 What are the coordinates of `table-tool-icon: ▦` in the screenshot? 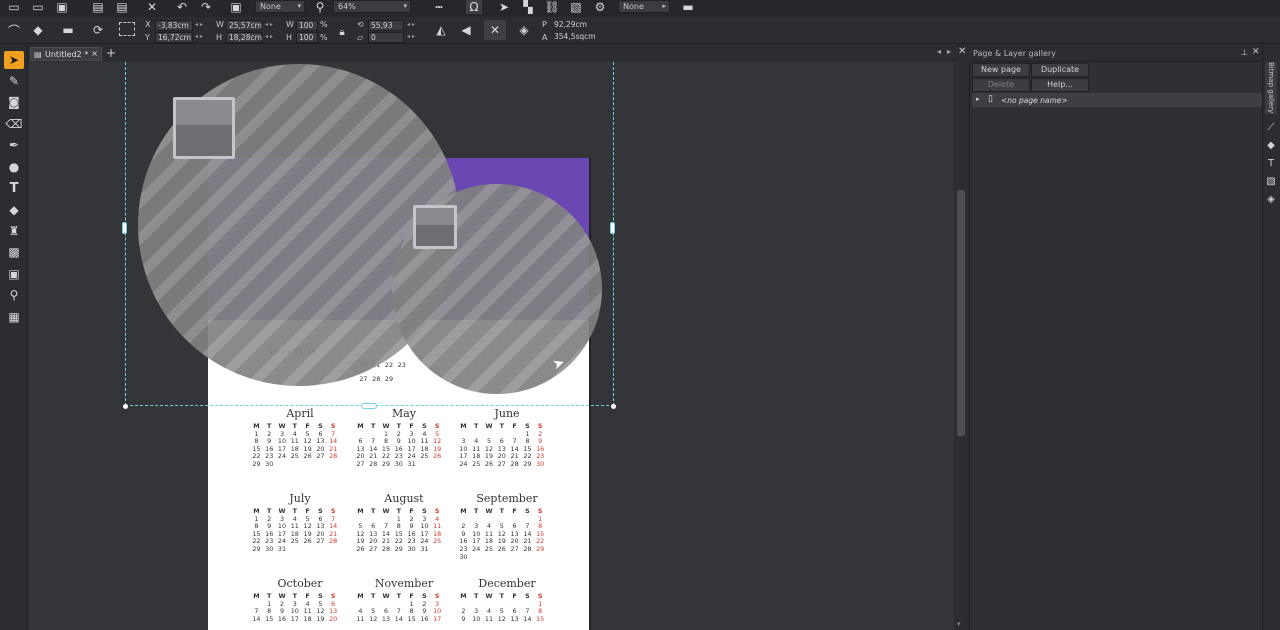 It's located at (14, 317).